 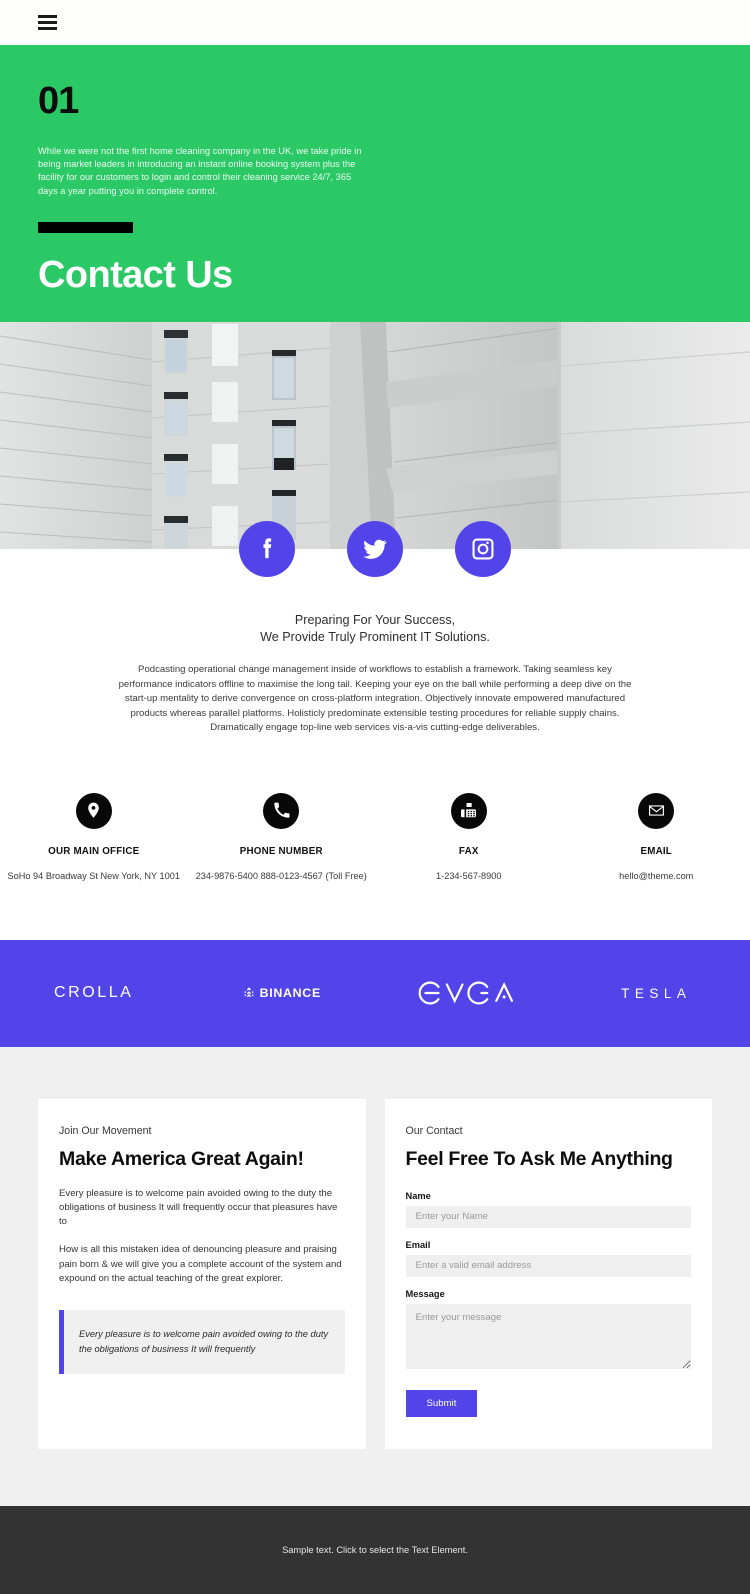 I want to click on contact-form: Name Email Message Submit, so click(x=549, y=1304).